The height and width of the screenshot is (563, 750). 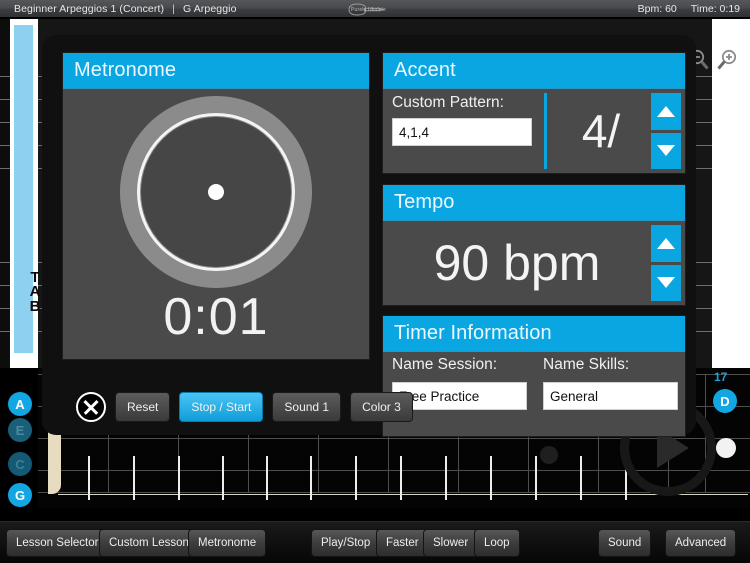 I want to click on custom-pattern-input: 4,1,4, so click(x=462, y=132).